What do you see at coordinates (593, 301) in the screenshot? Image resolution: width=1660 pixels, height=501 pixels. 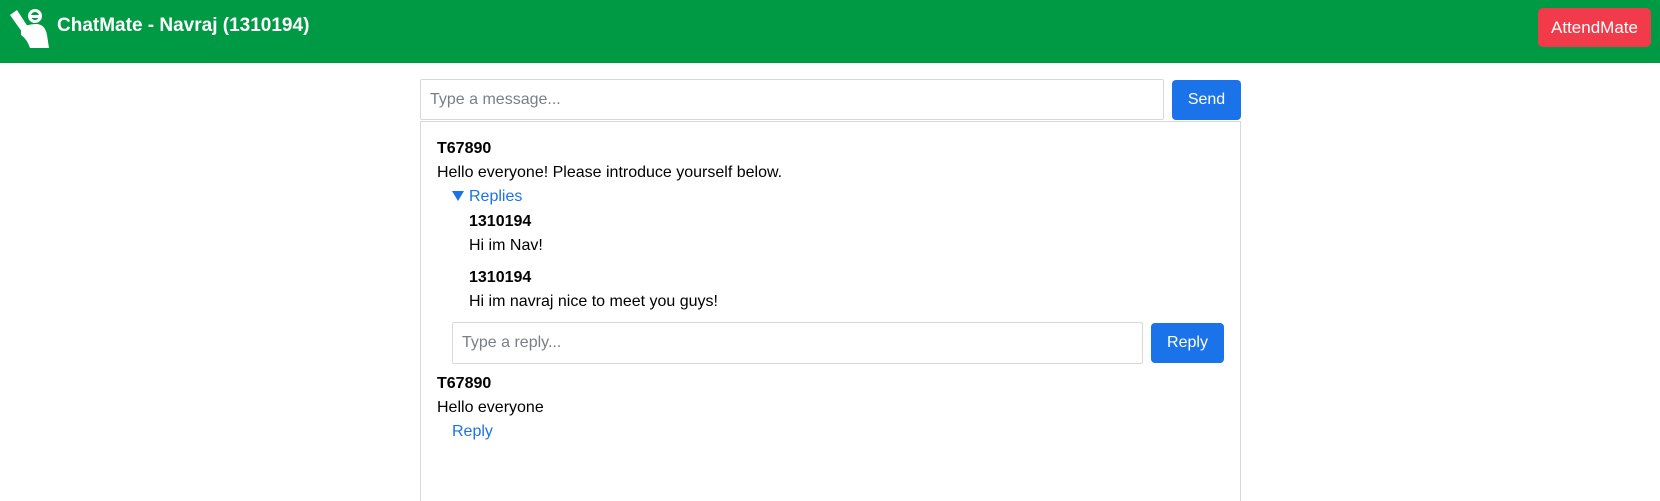 I see `reply-text: Hi im navraj nice to meet you guys!` at bounding box center [593, 301].